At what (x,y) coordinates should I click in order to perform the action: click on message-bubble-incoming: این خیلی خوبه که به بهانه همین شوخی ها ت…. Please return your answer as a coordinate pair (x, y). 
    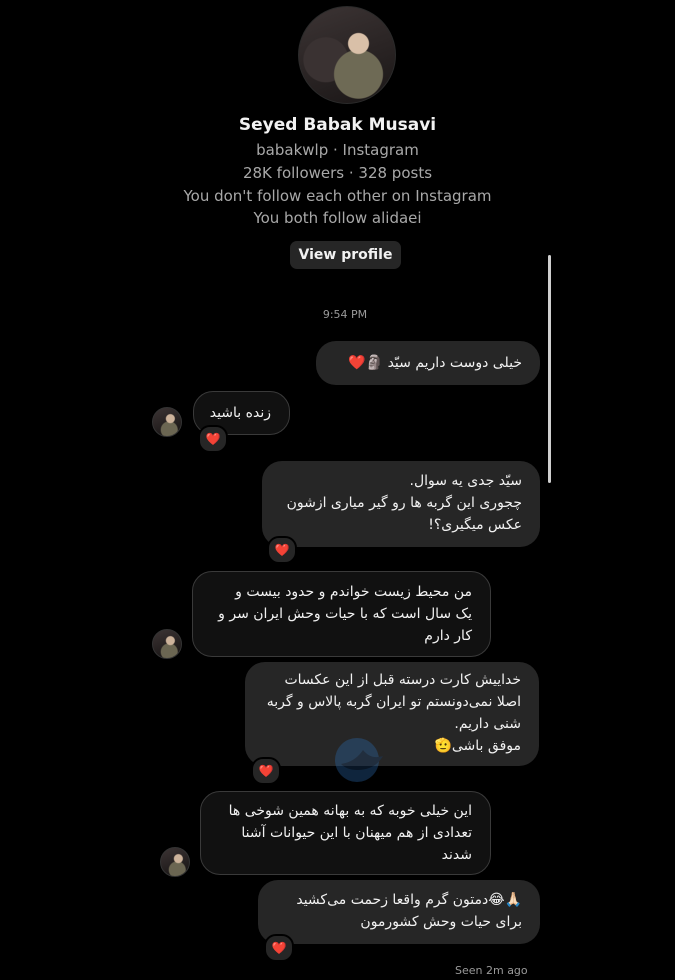
    Looking at the image, I should click on (345, 833).